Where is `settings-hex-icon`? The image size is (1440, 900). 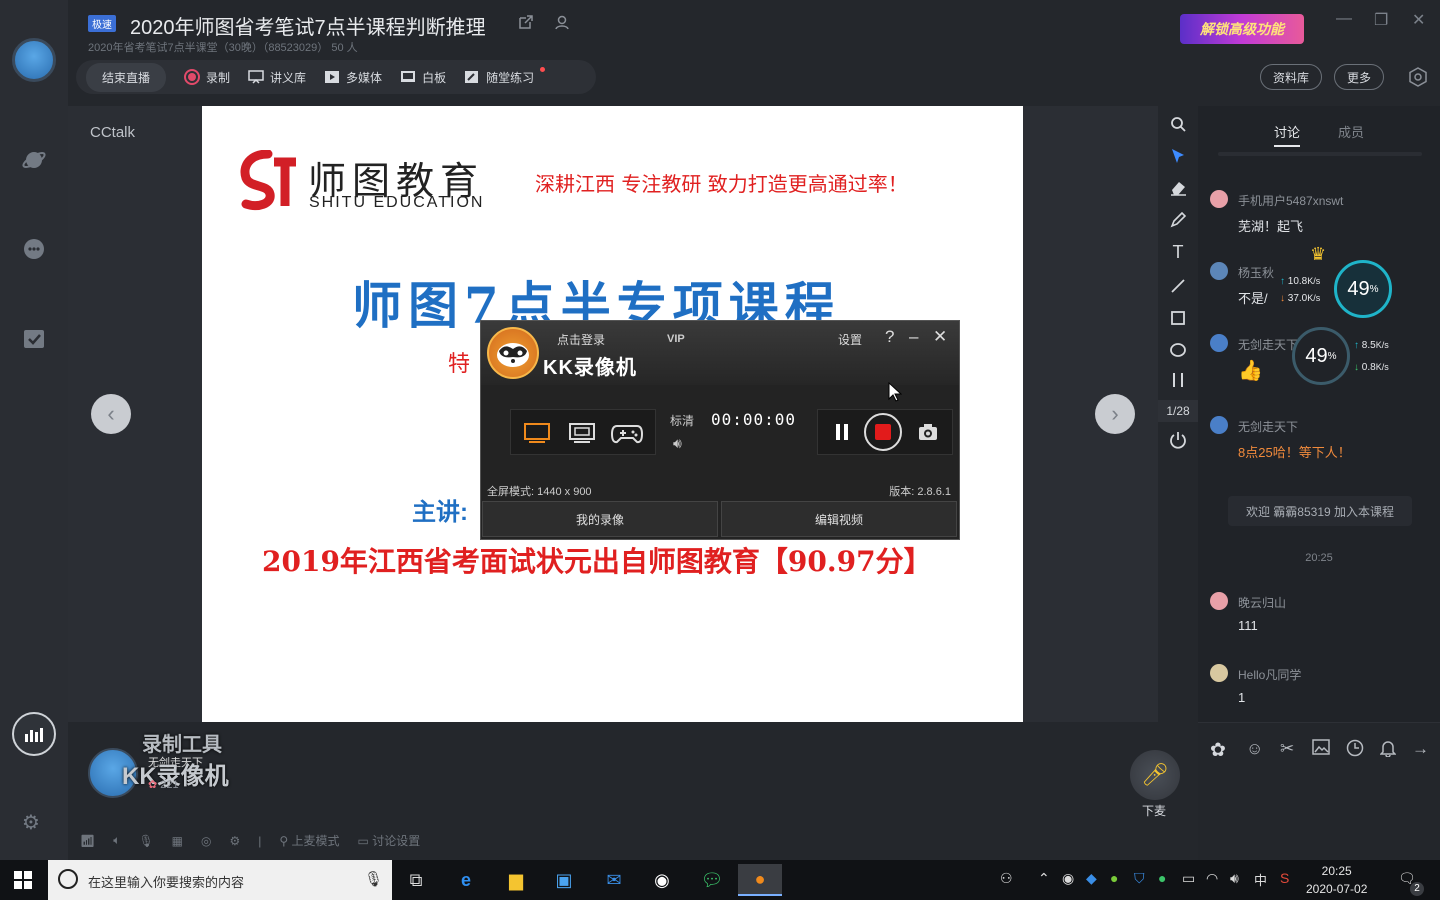
settings-hex-icon is located at coordinates (1417, 77).